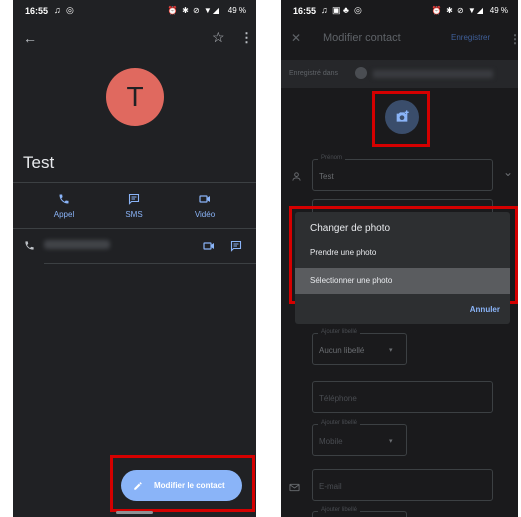  What do you see at coordinates (361, 73) in the screenshot?
I see `account-icon` at bounding box center [361, 73].